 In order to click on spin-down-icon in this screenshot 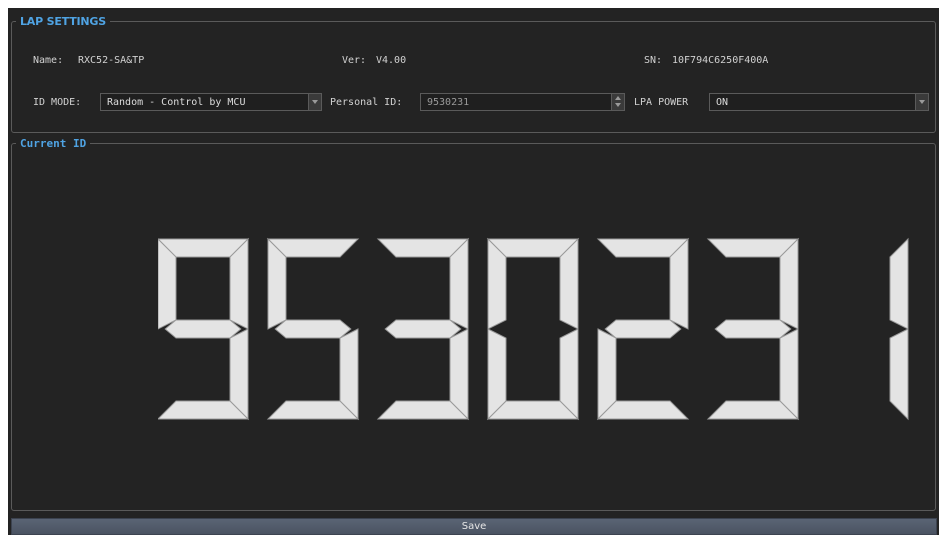, I will do `click(618, 105)`.